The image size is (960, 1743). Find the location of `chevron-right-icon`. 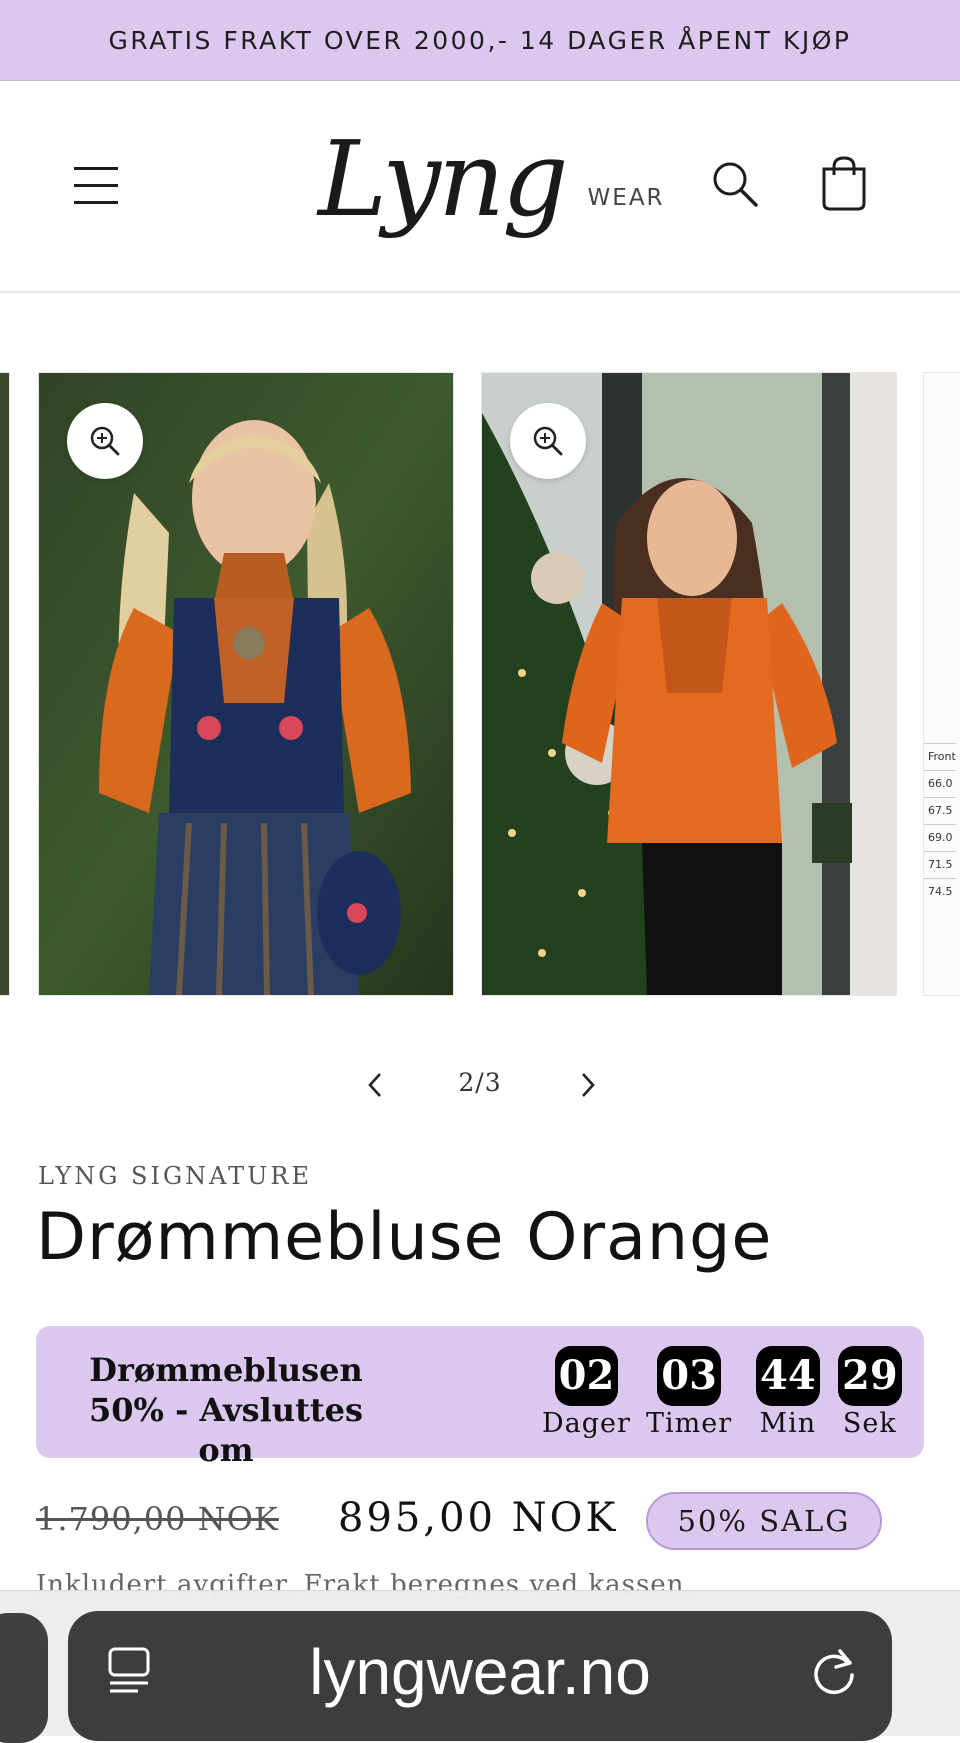

chevron-right-icon is located at coordinates (588, 1085).